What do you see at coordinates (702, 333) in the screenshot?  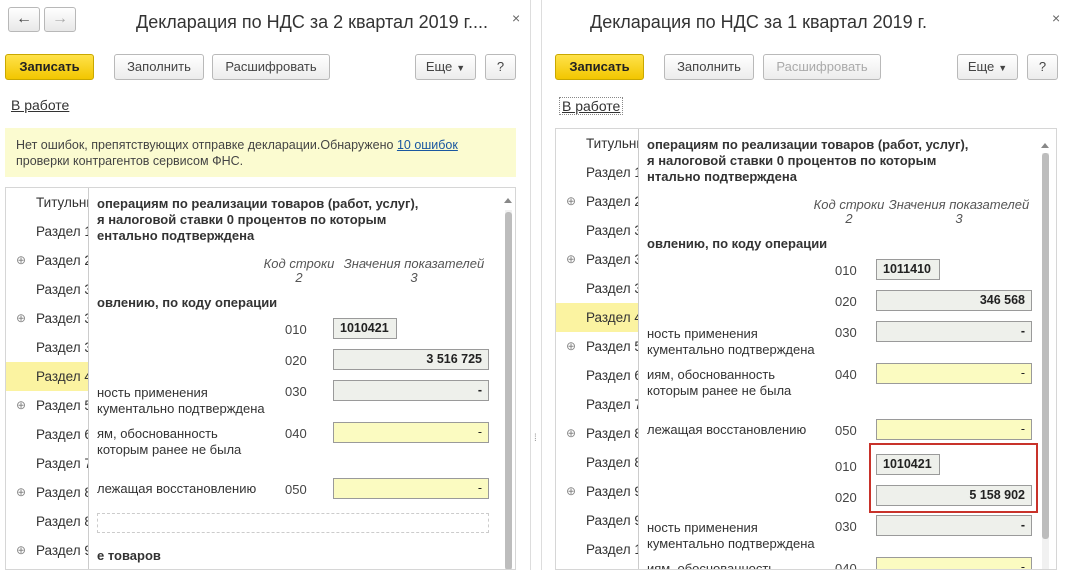 I see `row-label: ность применения` at bounding box center [702, 333].